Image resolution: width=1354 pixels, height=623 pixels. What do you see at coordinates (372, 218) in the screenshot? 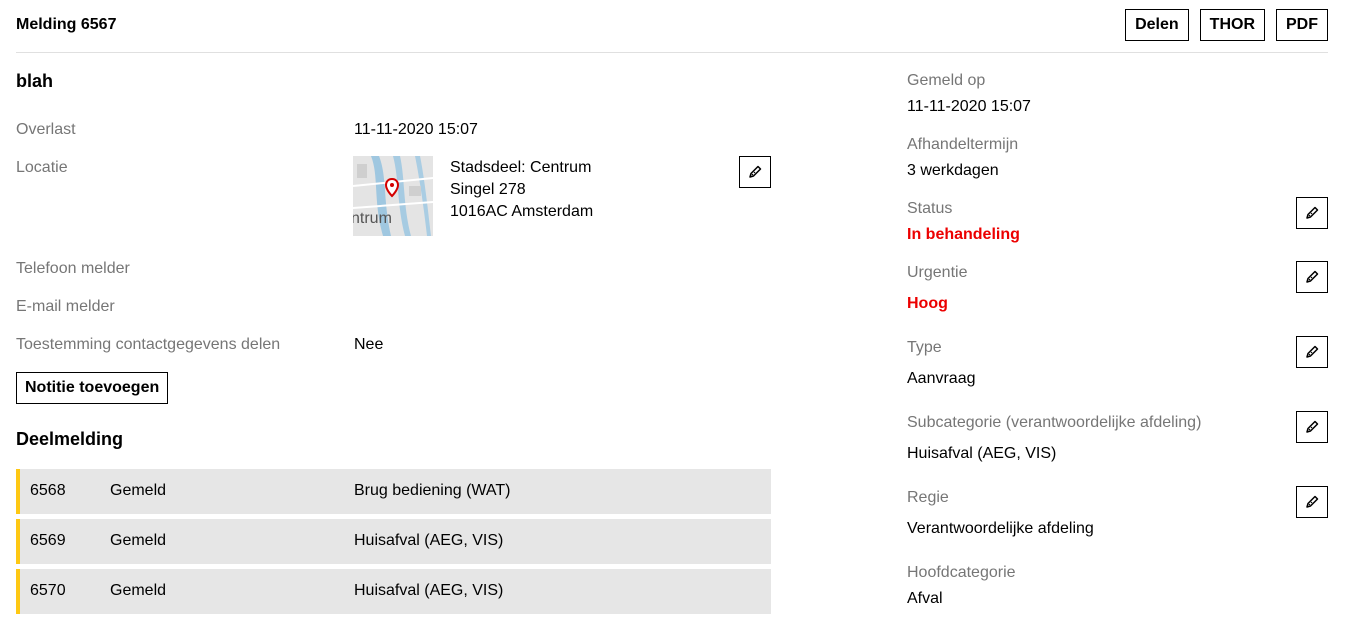
I see `map-area-label: ntrum` at bounding box center [372, 218].